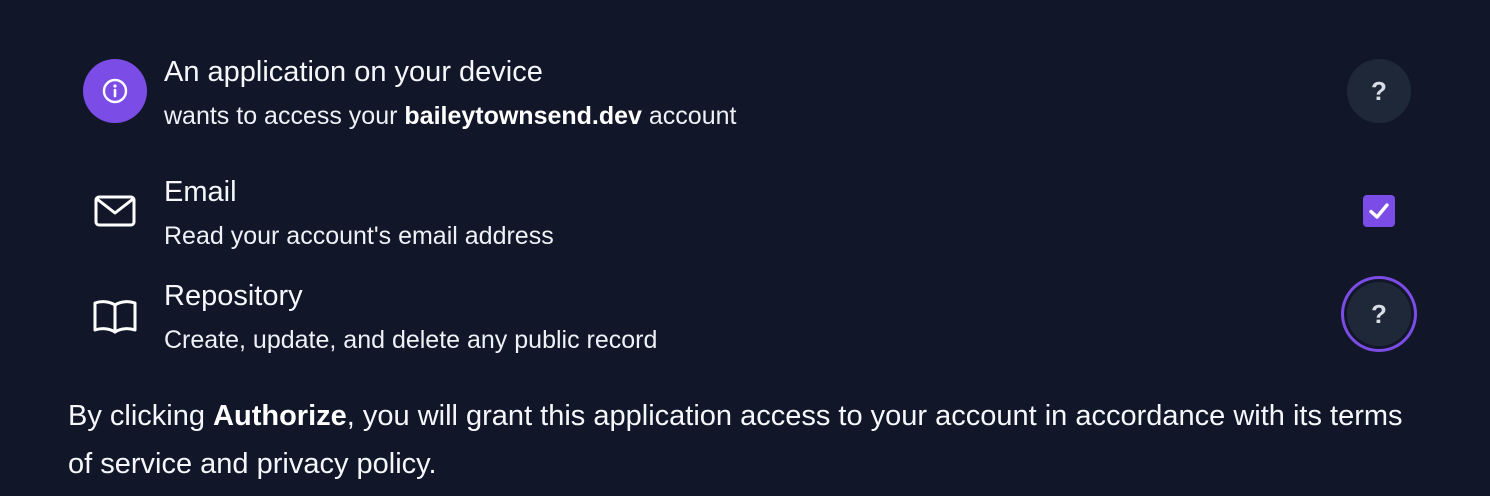 The image size is (1490, 496). I want to click on book-icon, so click(115, 317).